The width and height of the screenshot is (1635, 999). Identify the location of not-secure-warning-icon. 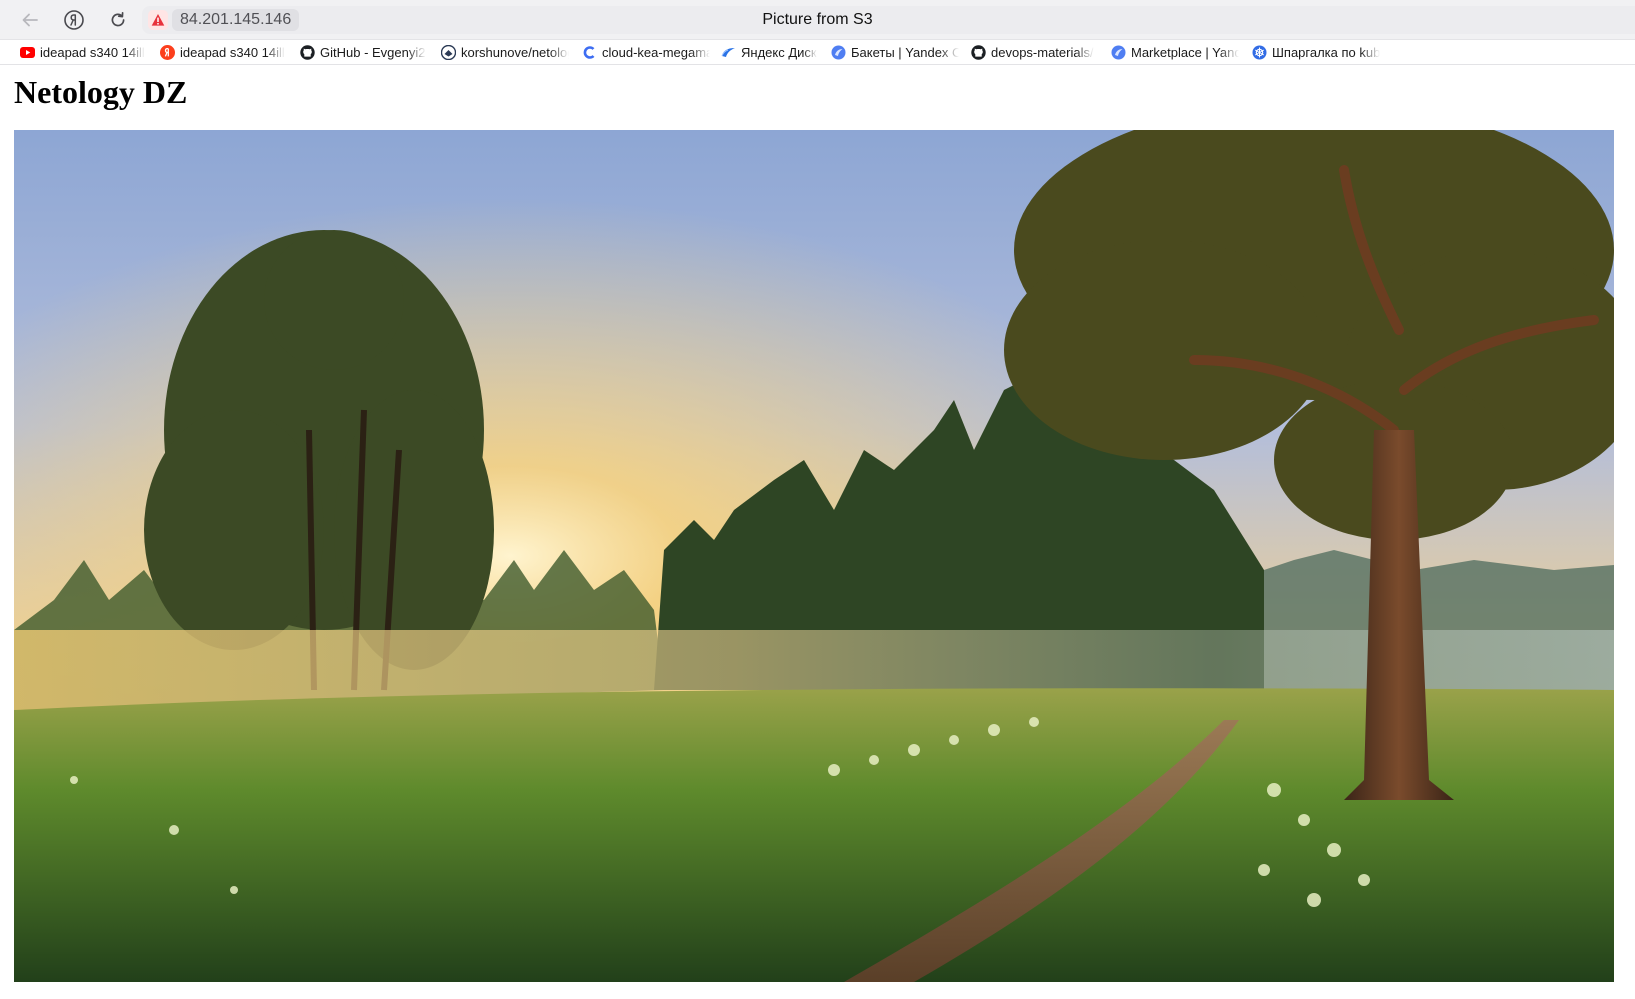
(158, 20).